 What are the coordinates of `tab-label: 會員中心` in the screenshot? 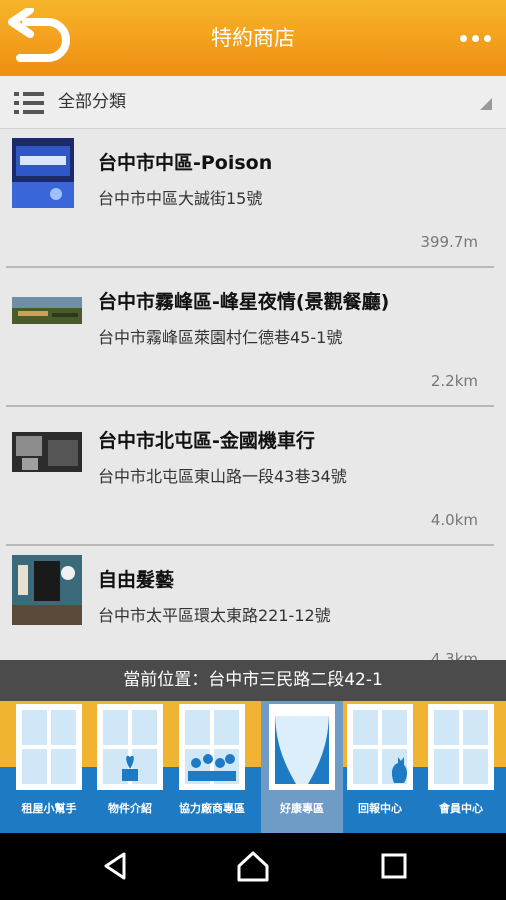 It's located at (461, 808).